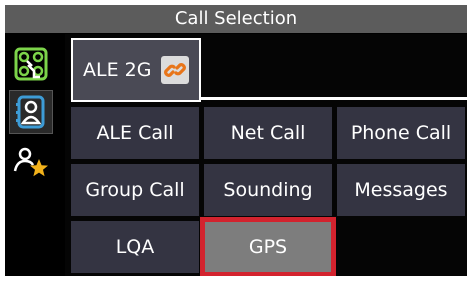  I want to click on messages-button: Messages, so click(401, 190).